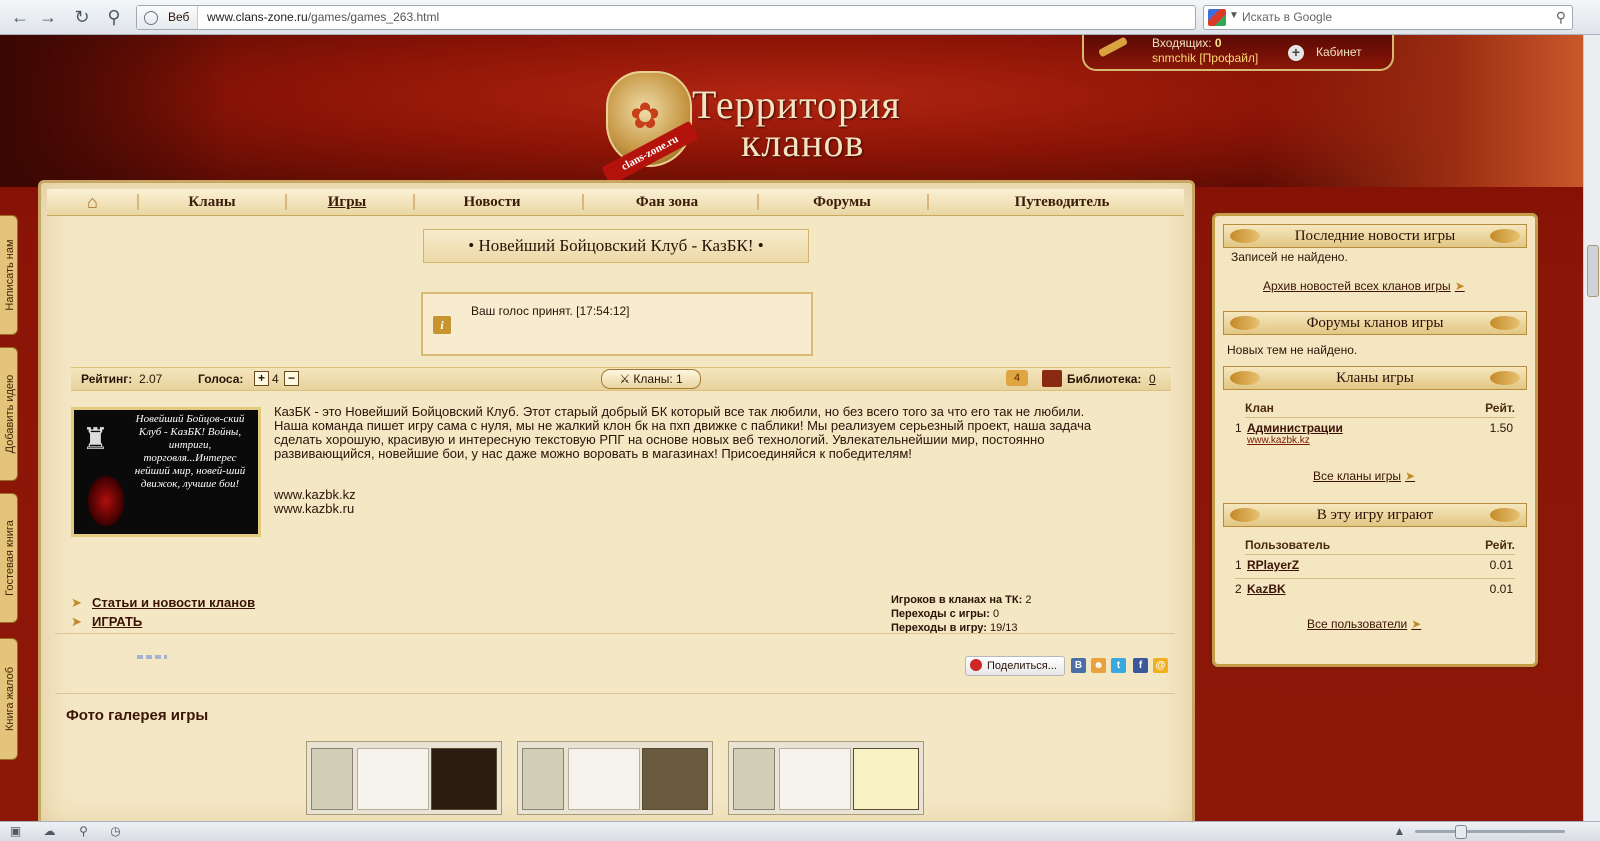  I want to click on clan-site-link: www.kazbk.kz, so click(1278, 440).